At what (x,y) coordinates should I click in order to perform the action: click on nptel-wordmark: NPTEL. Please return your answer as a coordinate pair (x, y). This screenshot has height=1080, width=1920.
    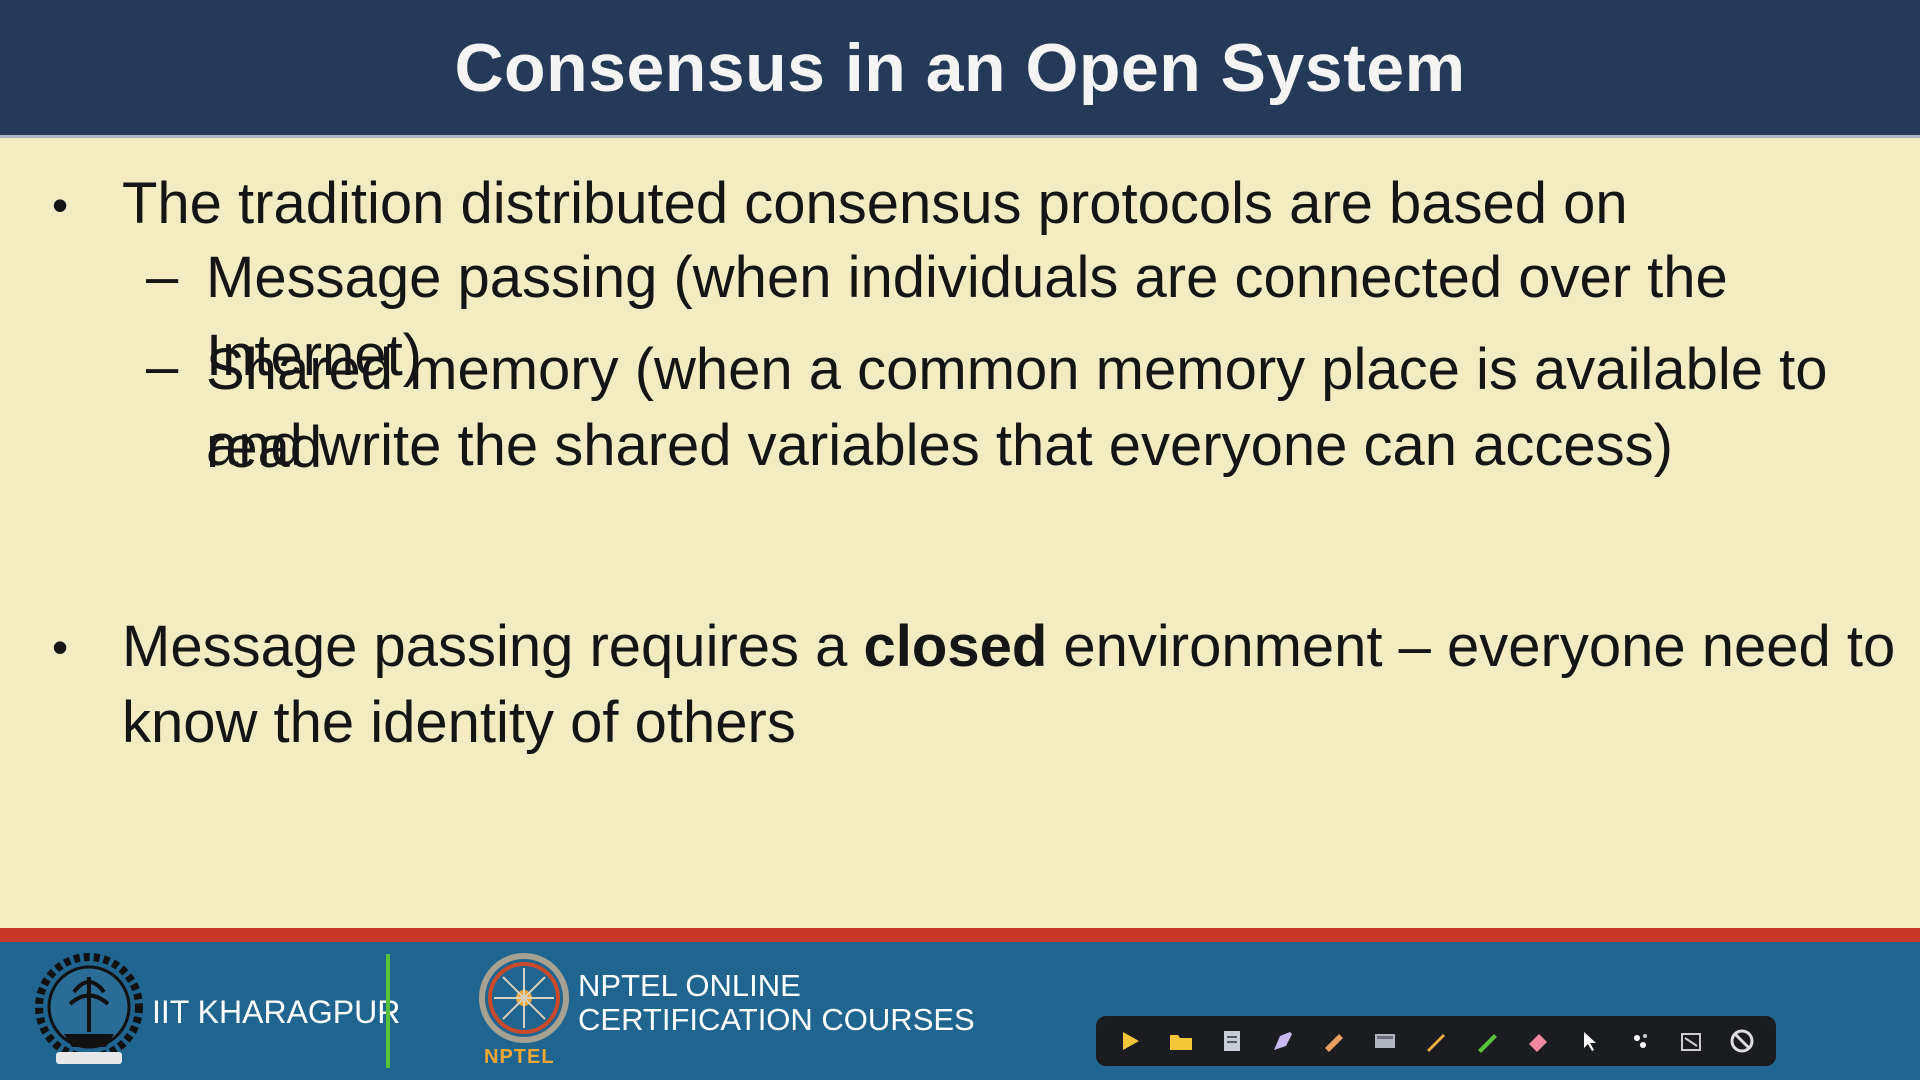
    Looking at the image, I should click on (519, 1057).